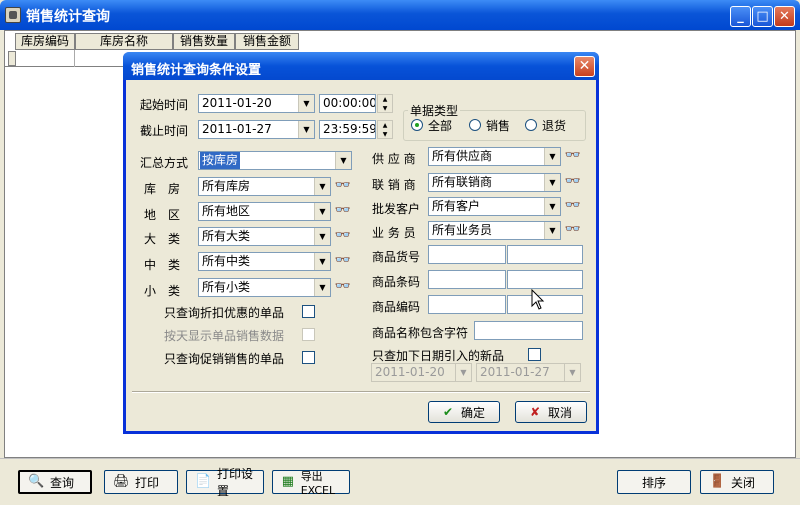  I want to click on cancel-button: ✘ 取消, so click(551, 412).